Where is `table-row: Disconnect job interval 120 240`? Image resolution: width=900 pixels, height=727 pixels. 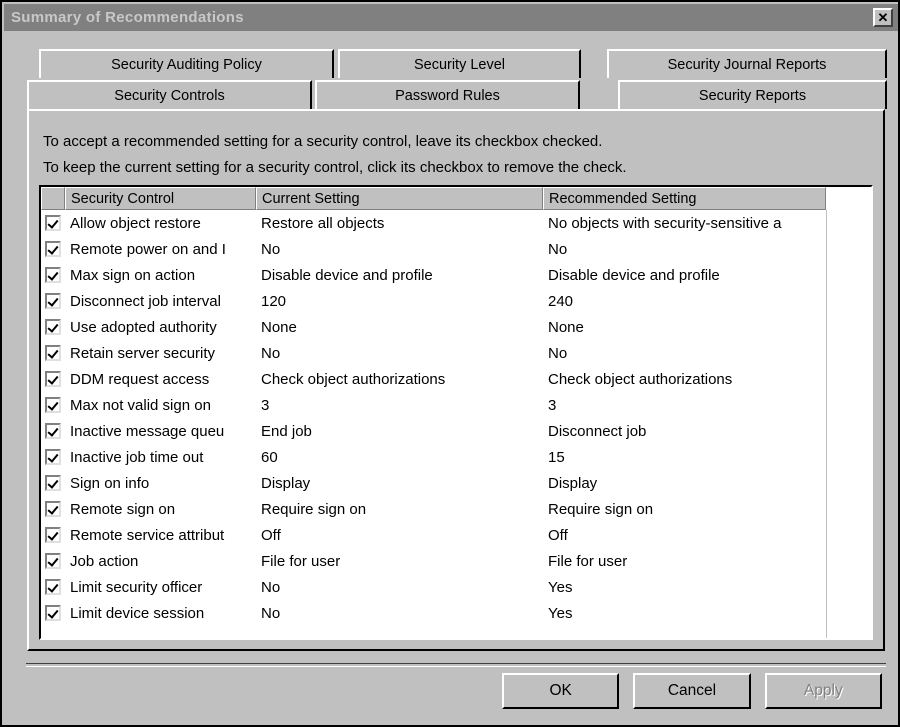 table-row: Disconnect job interval 120 240 is located at coordinates (456, 301).